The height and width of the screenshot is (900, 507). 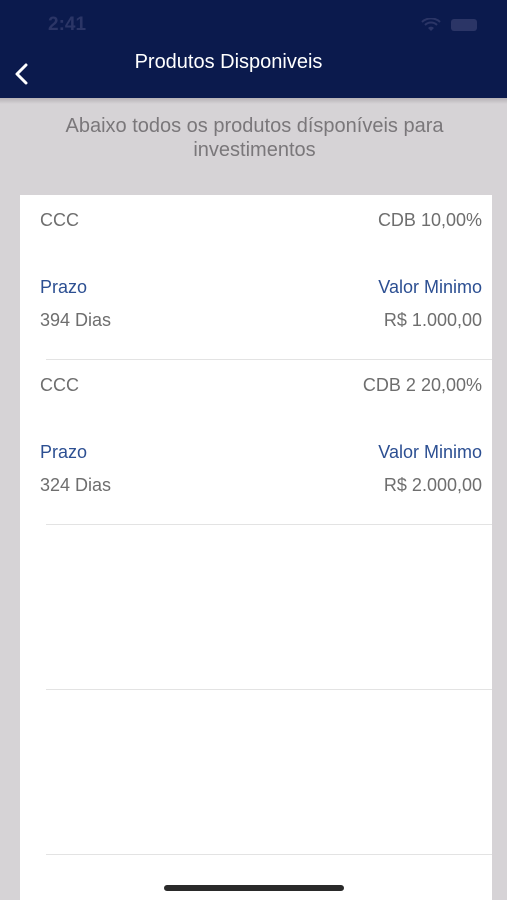 What do you see at coordinates (76, 320) in the screenshot?
I see `prazo-value: 394 Dias` at bounding box center [76, 320].